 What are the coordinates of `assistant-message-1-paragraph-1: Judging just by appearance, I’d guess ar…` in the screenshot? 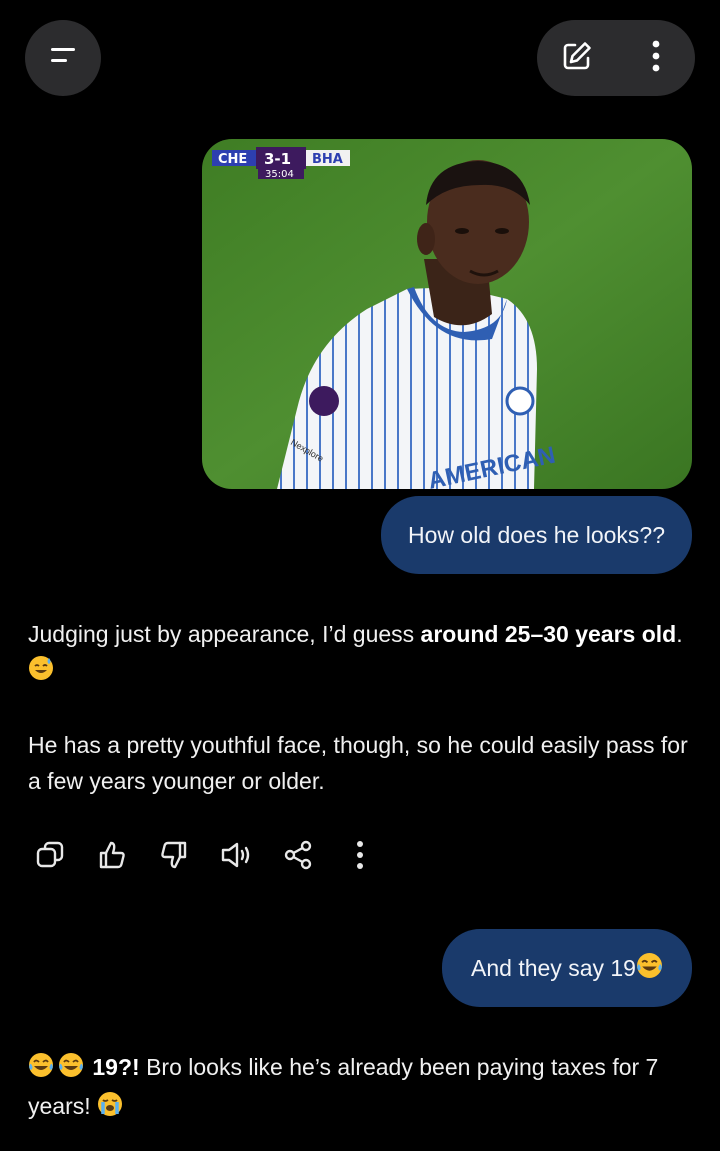 It's located at (363, 653).